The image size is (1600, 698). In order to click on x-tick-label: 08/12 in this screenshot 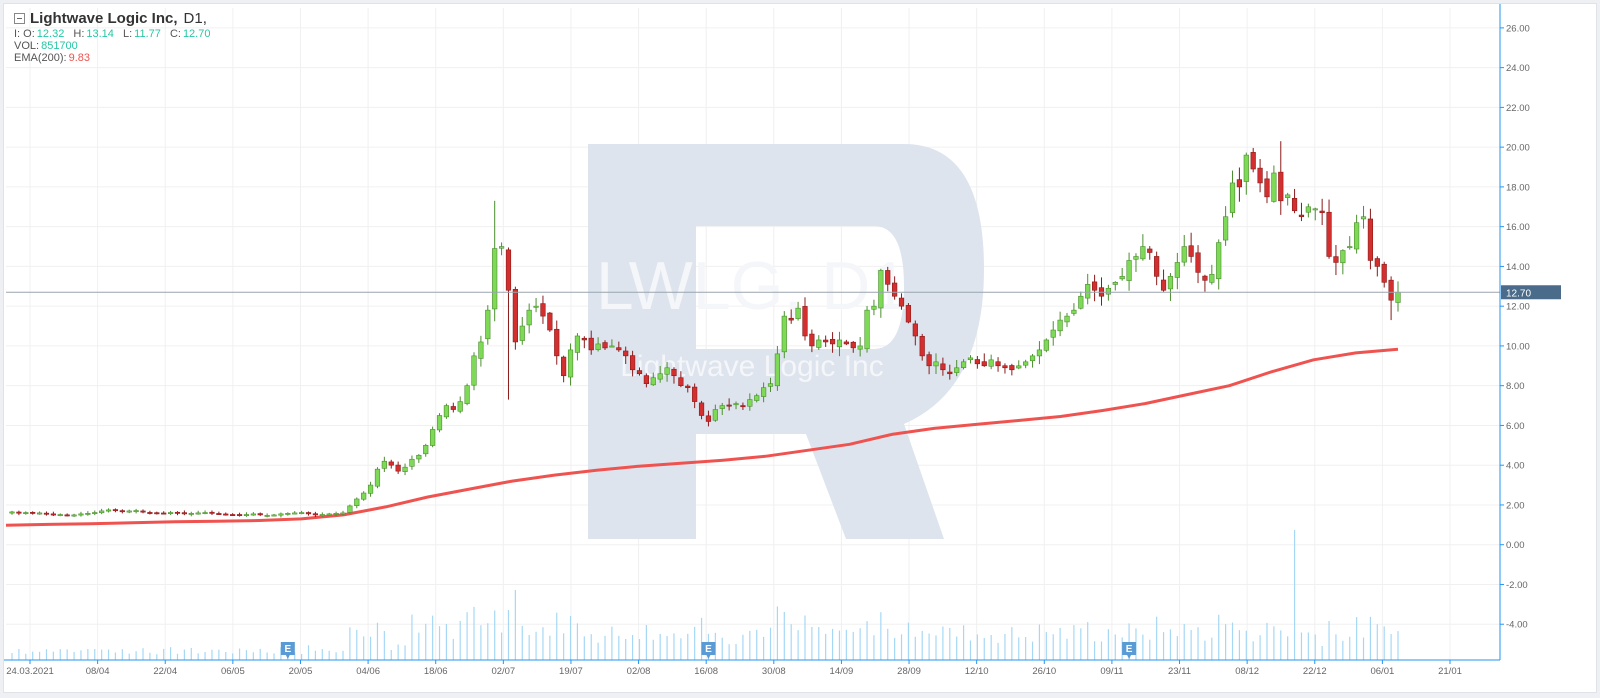, I will do `click(1247, 671)`.